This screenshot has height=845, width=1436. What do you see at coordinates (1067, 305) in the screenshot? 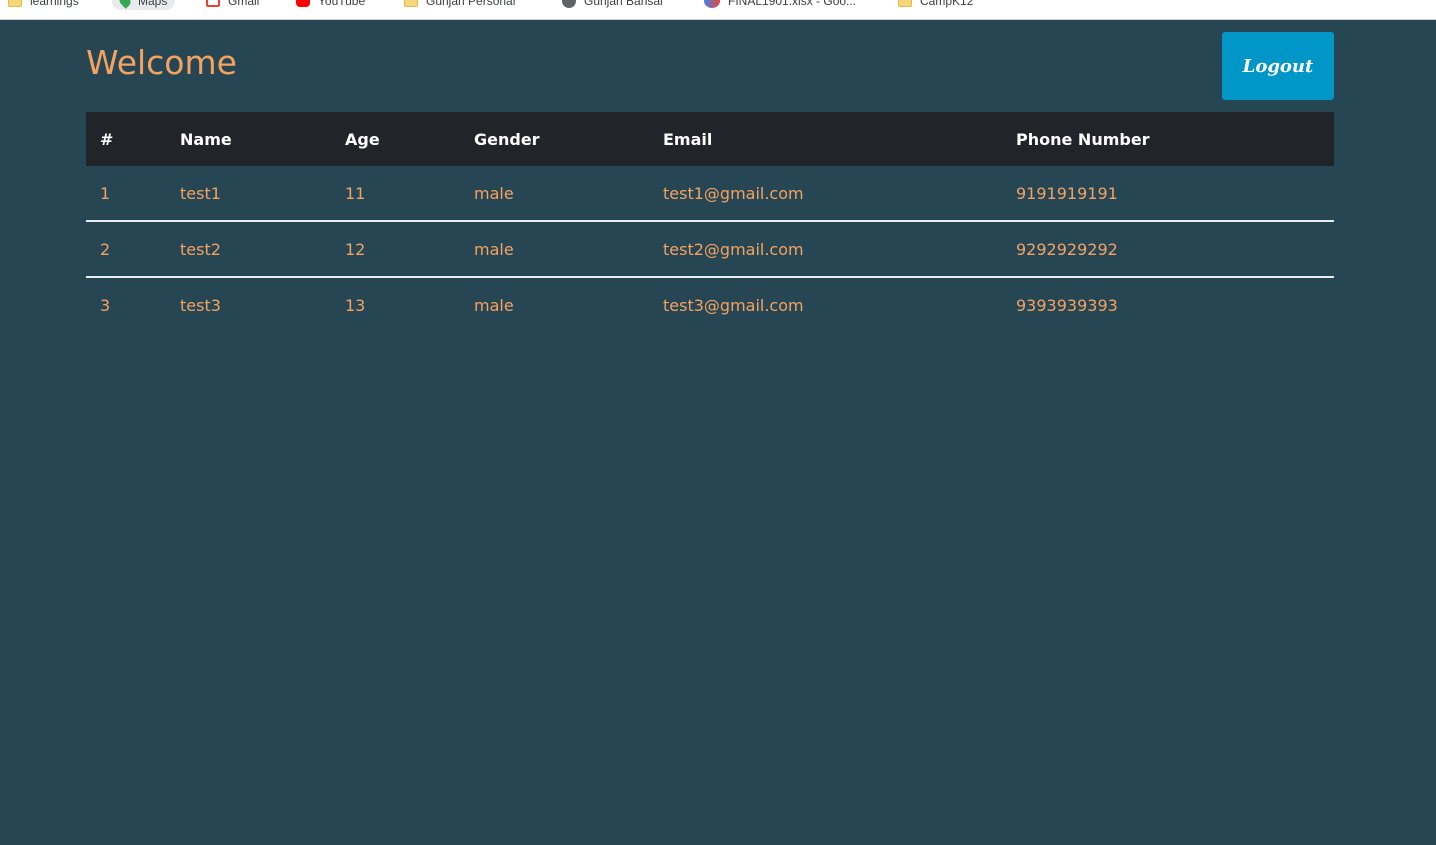
I see `cell-phone: 9393939393` at bounding box center [1067, 305].